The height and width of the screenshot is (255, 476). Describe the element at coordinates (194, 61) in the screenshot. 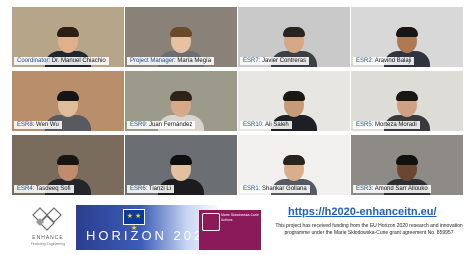

I see `participant-name: María Megía` at that location.